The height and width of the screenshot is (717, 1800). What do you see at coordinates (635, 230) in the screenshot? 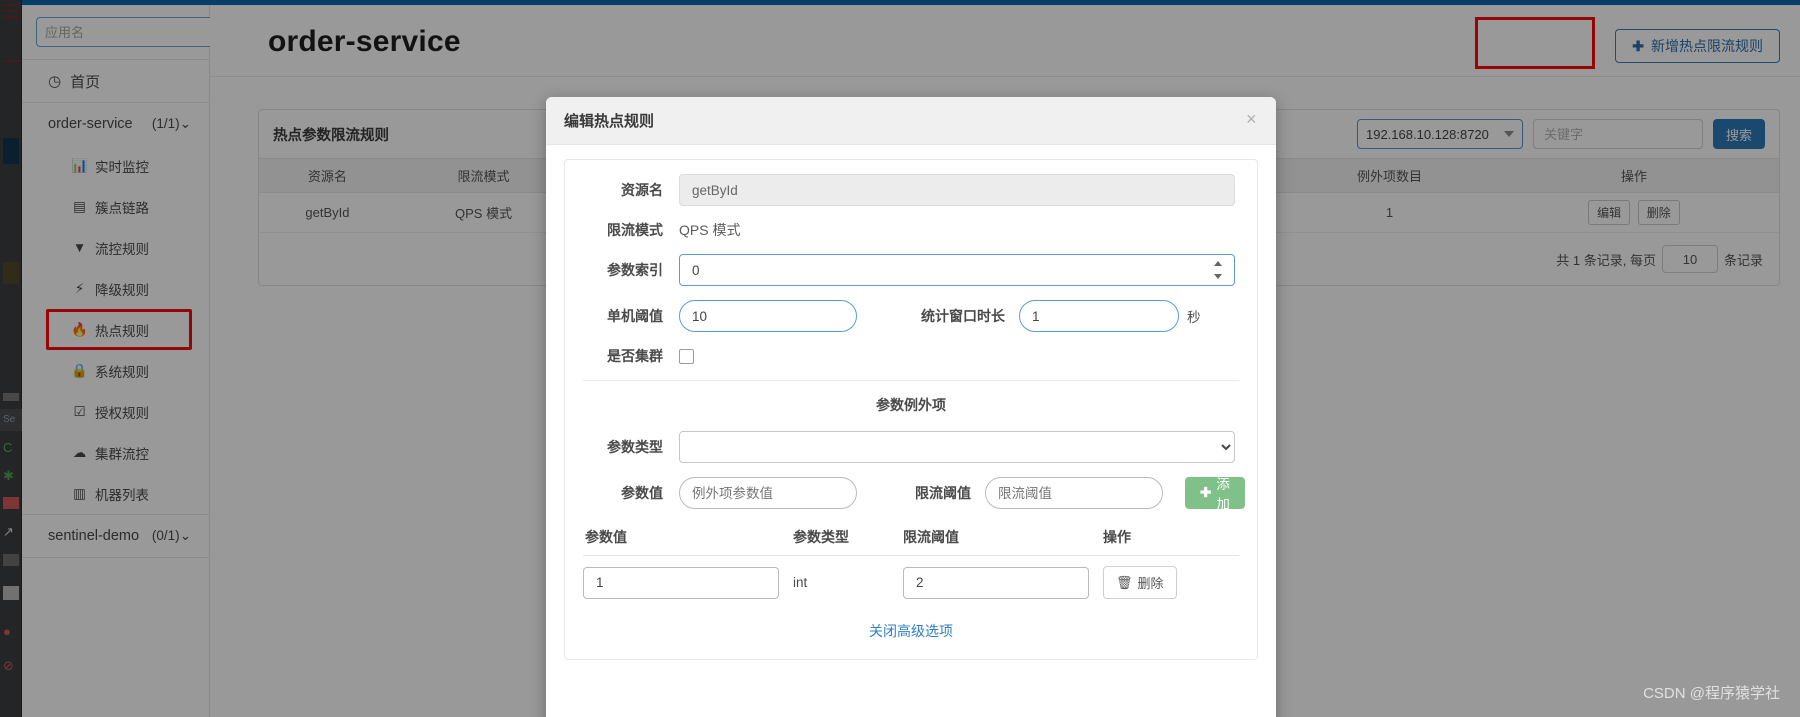
I see `label-flow-mode: 限流模式` at bounding box center [635, 230].